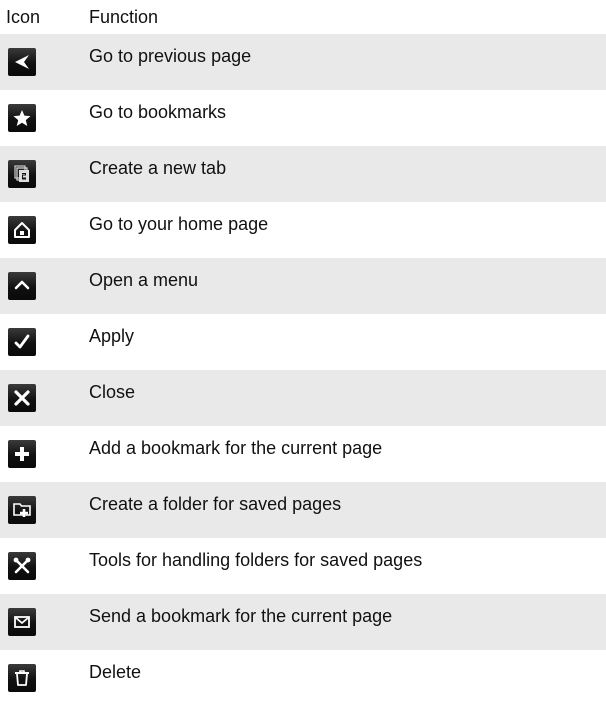  I want to click on envelope-icon, so click(22, 622).